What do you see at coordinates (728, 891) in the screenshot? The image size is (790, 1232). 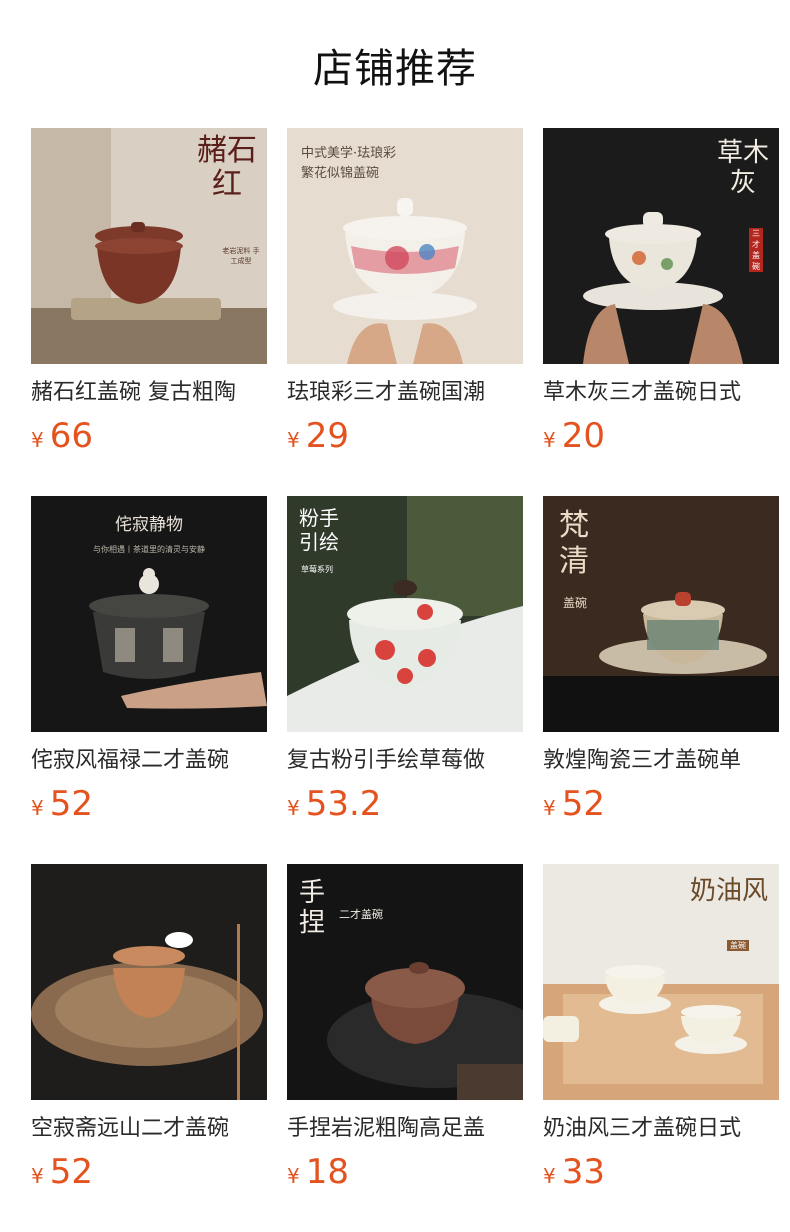 I see `image-caption: 奶油风` at bounding box center [728, 891].